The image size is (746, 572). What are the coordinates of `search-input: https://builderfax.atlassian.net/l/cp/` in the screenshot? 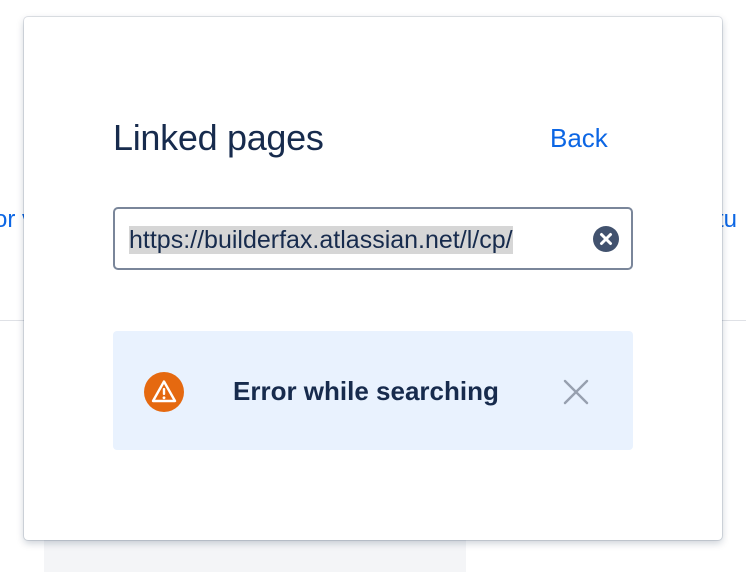 It's located at (357, 240).